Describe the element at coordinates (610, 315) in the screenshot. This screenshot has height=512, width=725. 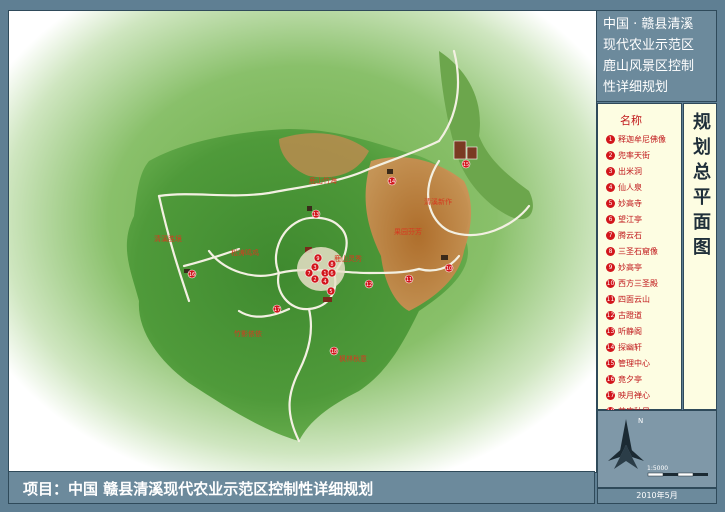
I see `legend-number-badge: 12` at that location.